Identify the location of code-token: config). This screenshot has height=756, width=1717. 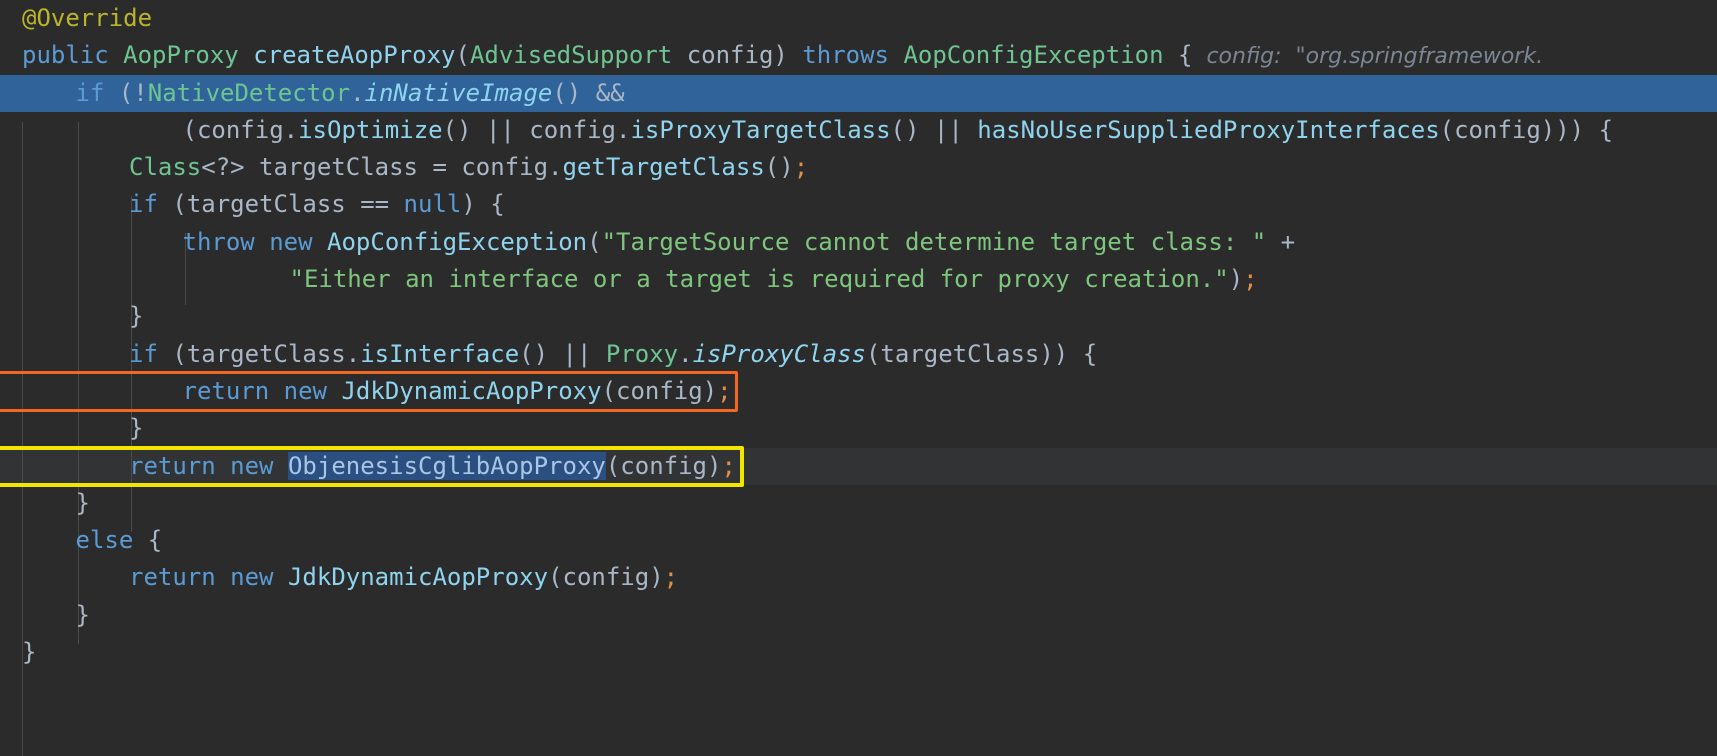
(737, 55).